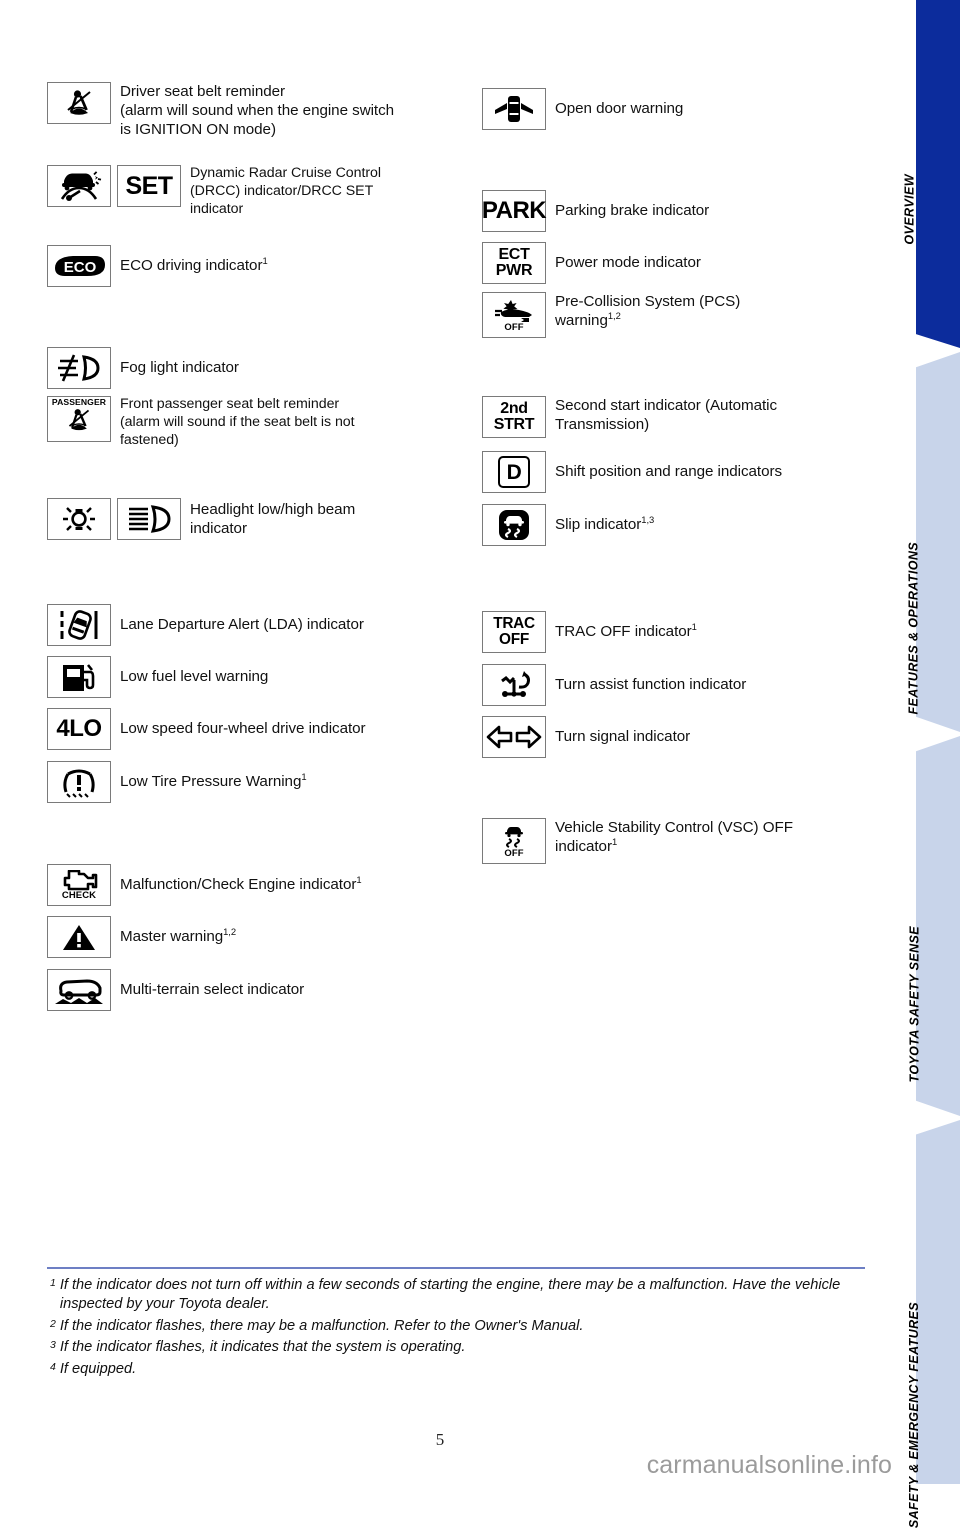  I want to click on shift-position-icon-text: D, so click(514, 472).